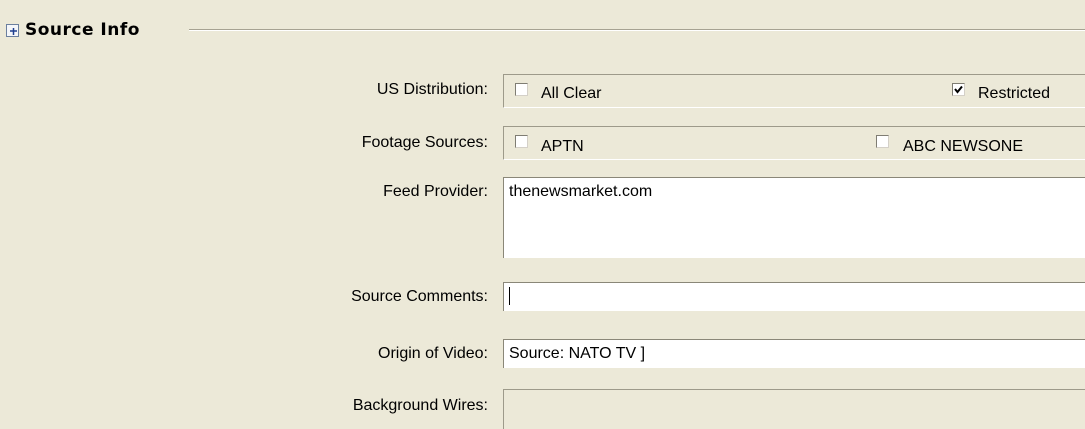 The image size is (1085, 429). I want to click on background-wires-label: Background Wires:, so click(420, 405).